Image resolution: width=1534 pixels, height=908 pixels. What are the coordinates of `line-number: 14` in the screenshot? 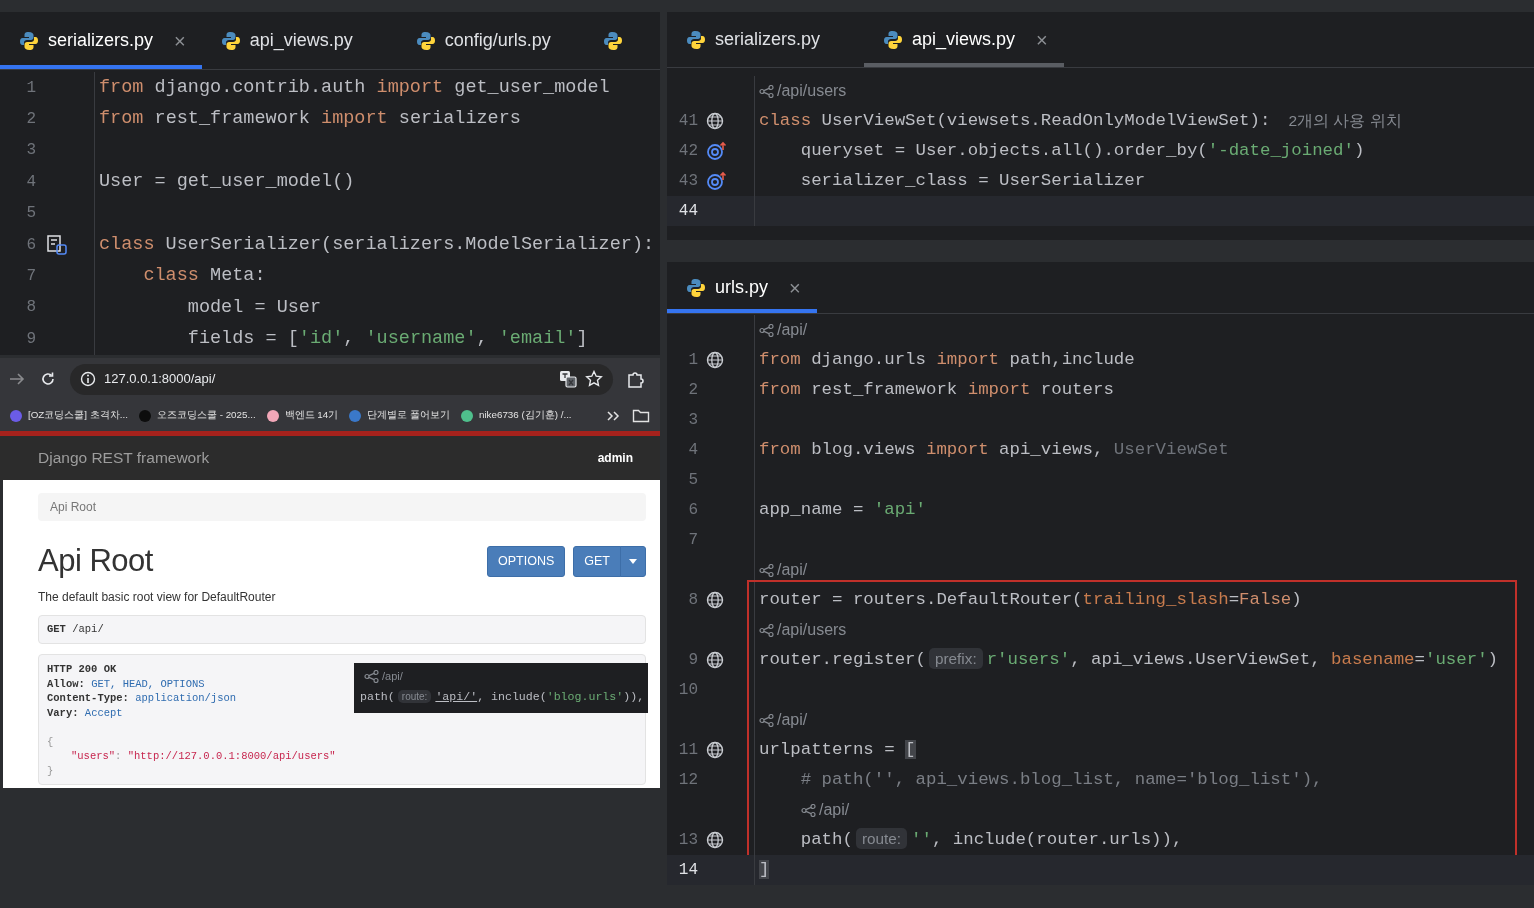 It's located at (687, 870).